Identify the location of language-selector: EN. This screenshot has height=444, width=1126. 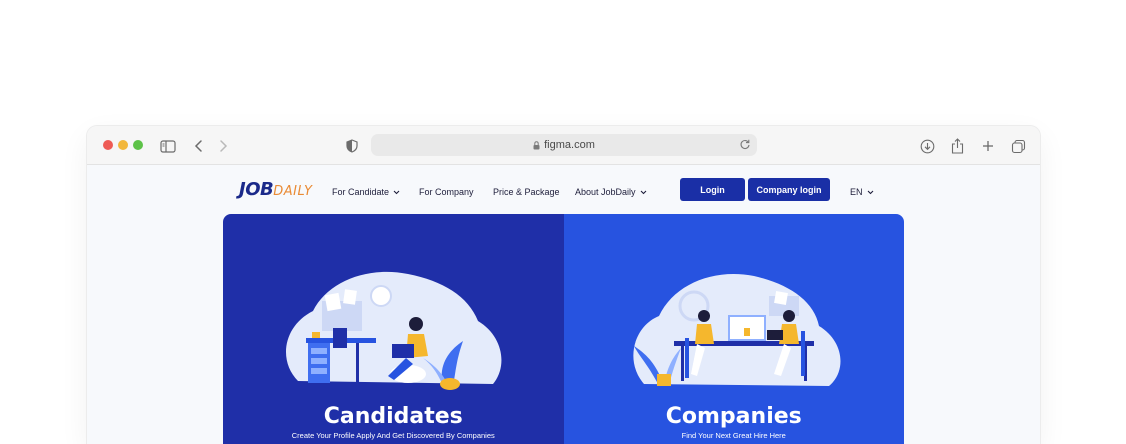
(862, 192).